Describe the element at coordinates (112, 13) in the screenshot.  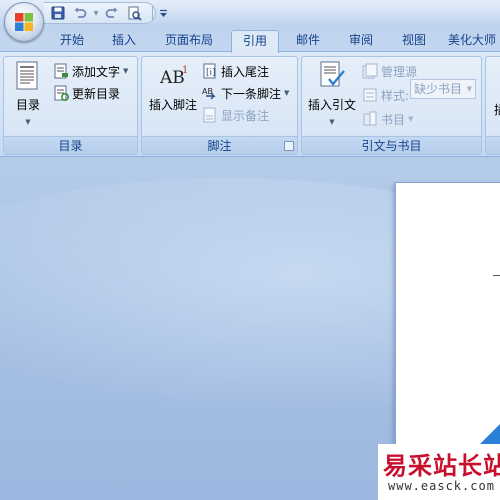
I see `redo-icon` at that location.